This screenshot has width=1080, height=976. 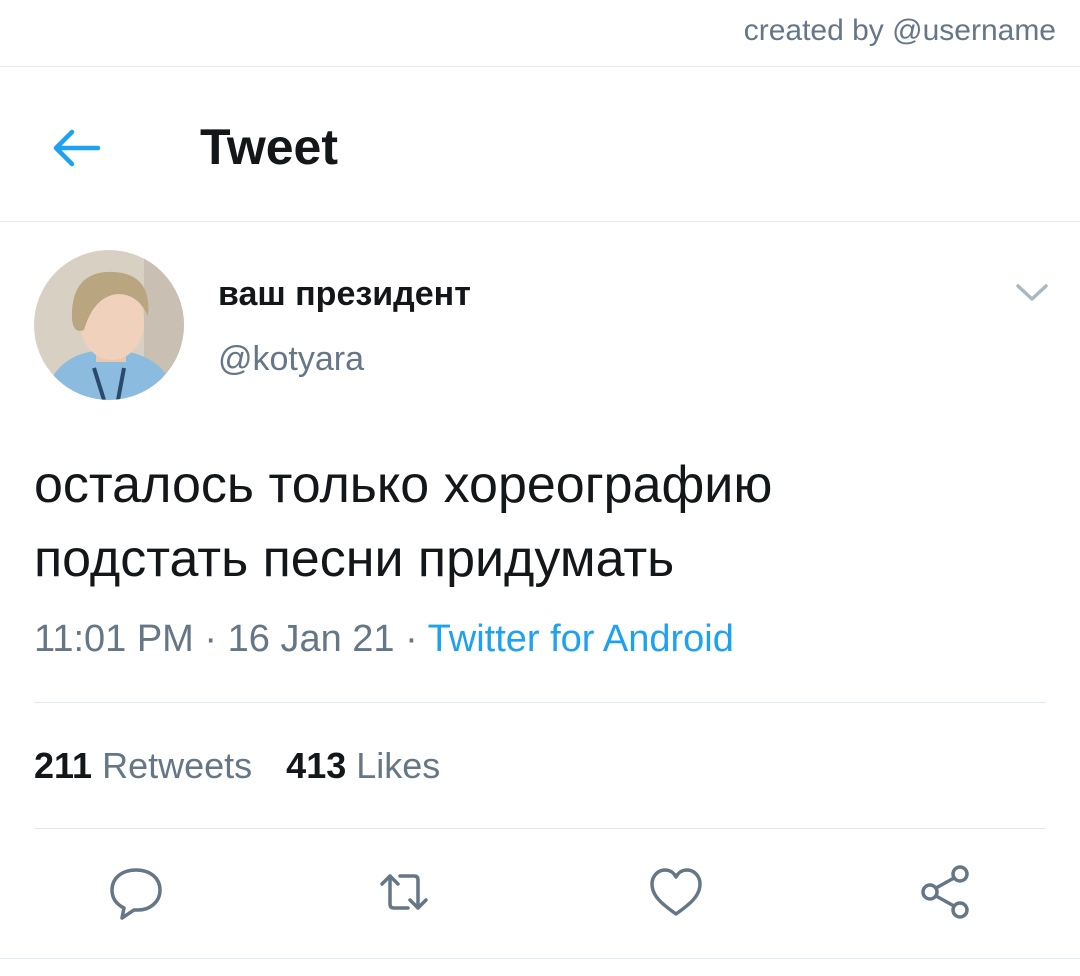 What do you see at coordinates (540, 702) in the screenshot?
I see `meta-divider` at bounding box center [540, 702].